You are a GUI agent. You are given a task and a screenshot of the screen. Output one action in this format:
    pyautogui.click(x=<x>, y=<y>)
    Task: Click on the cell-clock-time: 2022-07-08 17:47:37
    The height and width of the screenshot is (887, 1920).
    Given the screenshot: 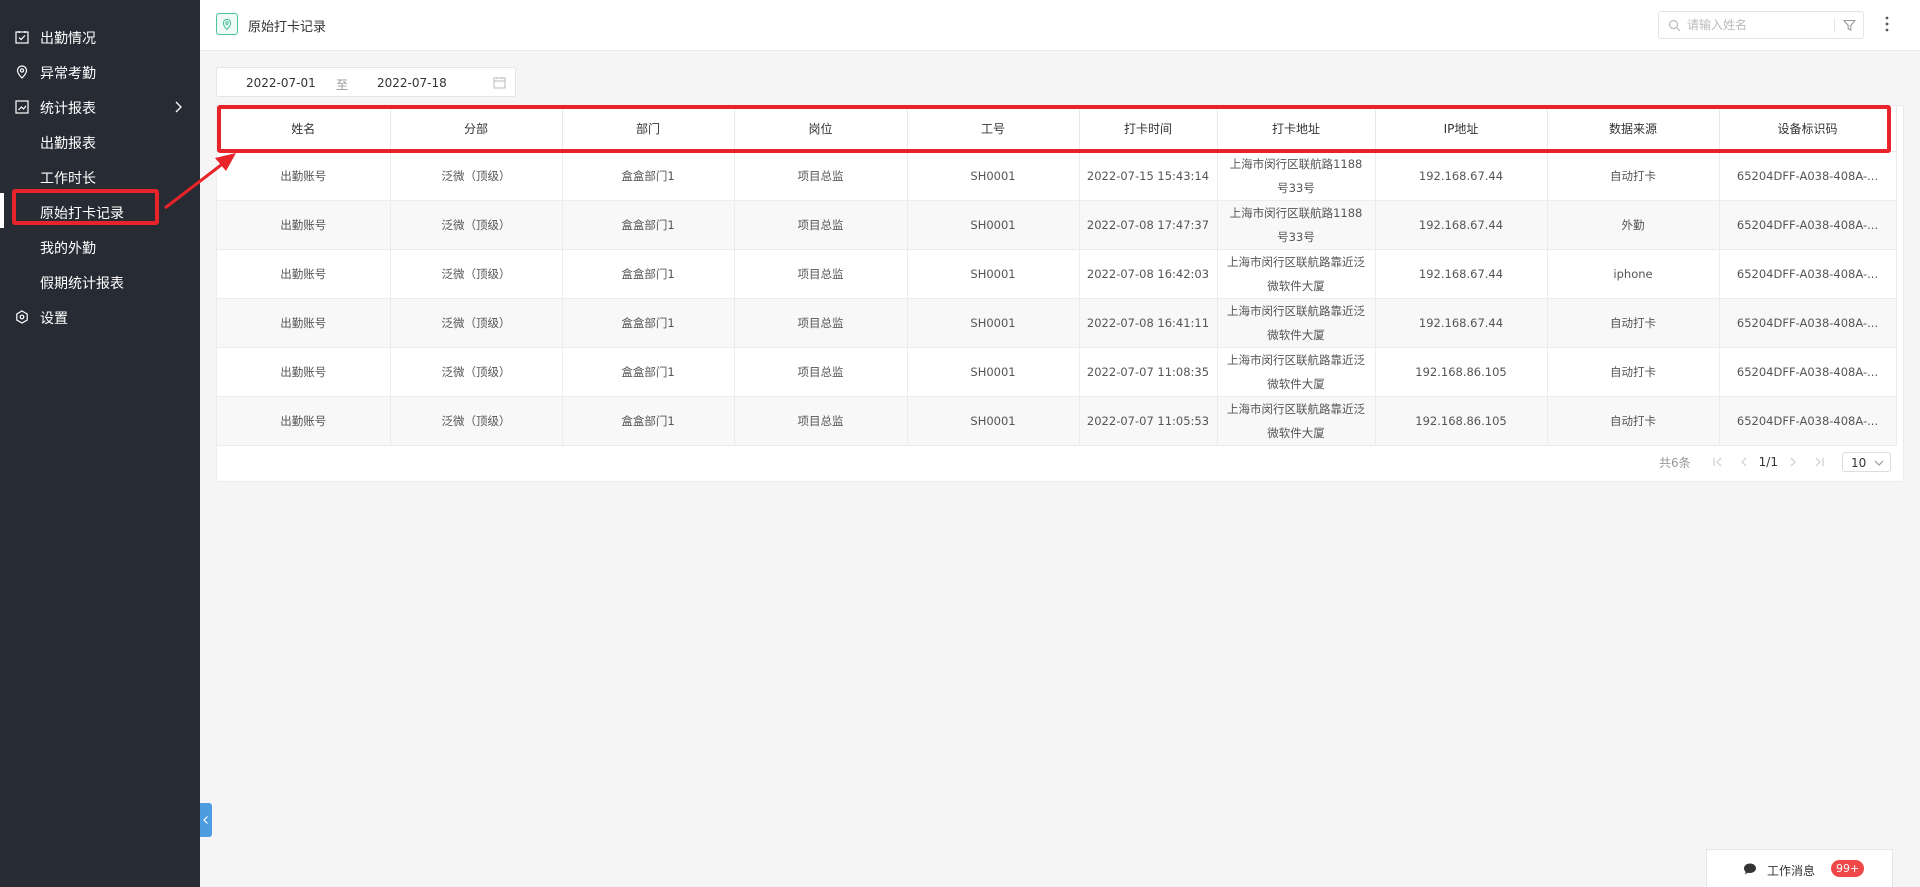 What is the action you would take?
    pyautogui.click(x=1148, y=225)
    